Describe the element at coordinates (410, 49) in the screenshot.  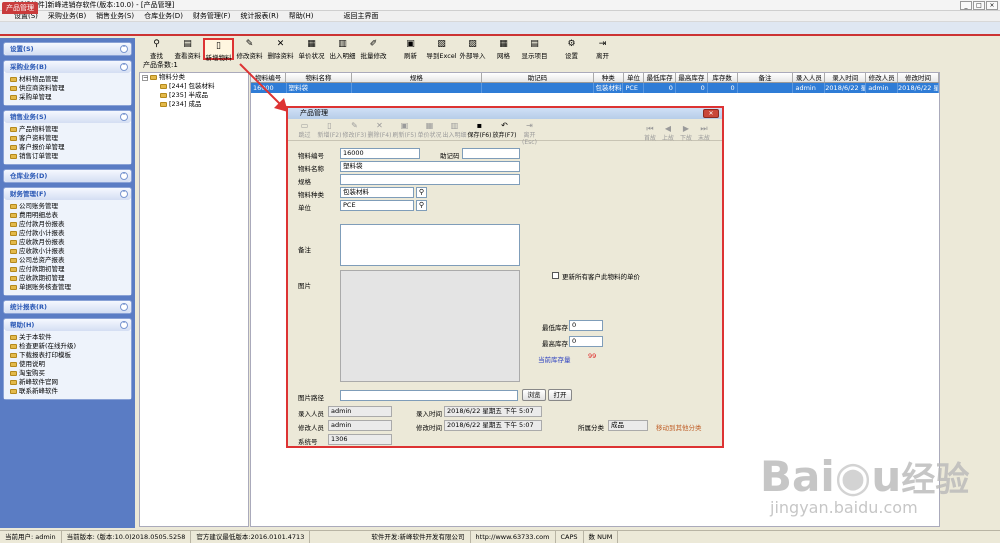
I see `toolbar-button-refresh: ▣ 刷新` at that location.